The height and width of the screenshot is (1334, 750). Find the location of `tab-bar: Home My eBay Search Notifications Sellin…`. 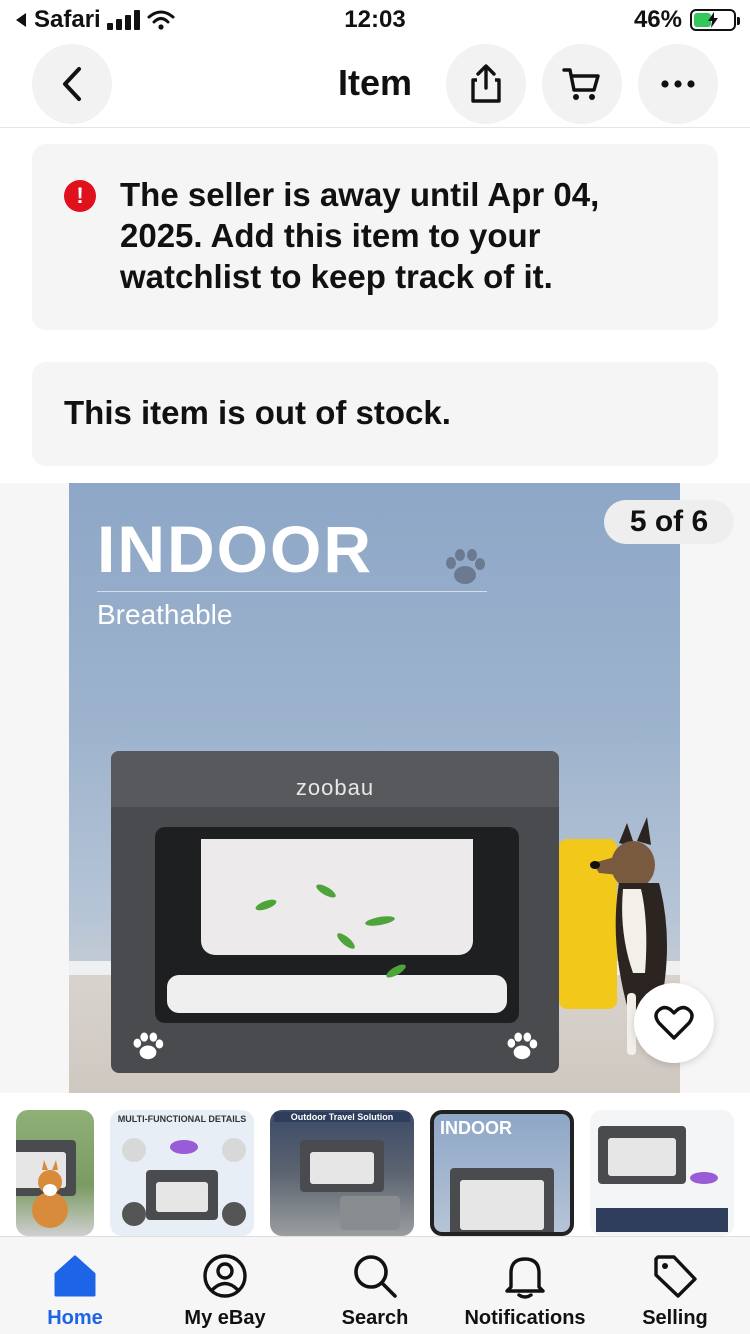

tab-bar: Home My eBay Search Notifications Sellin… is located at coordinates (375, 1285).